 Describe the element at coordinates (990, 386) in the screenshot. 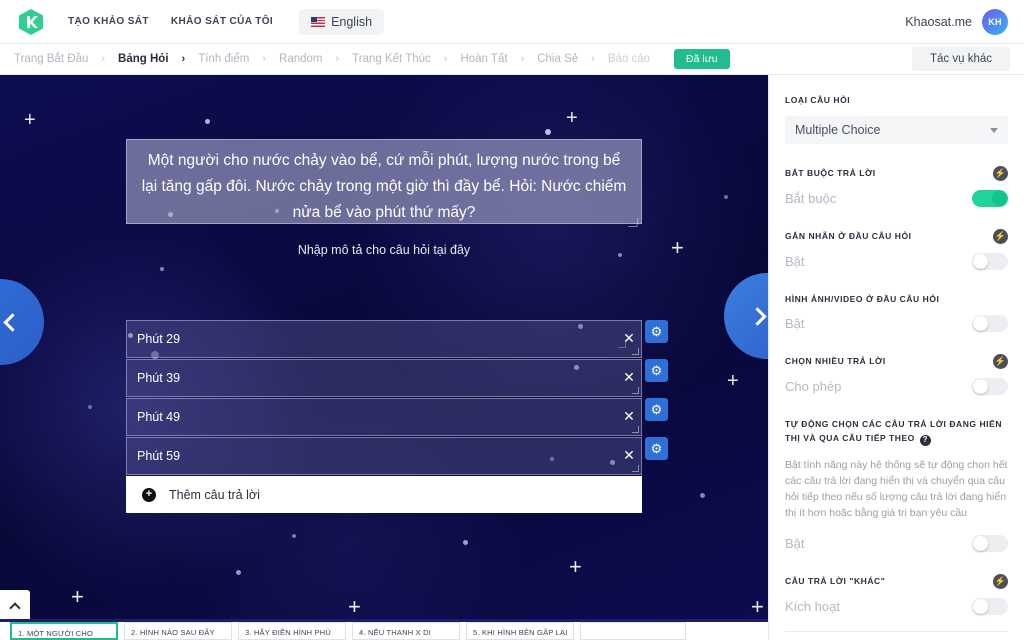

I see `toggle-multiple-answers` at that location.